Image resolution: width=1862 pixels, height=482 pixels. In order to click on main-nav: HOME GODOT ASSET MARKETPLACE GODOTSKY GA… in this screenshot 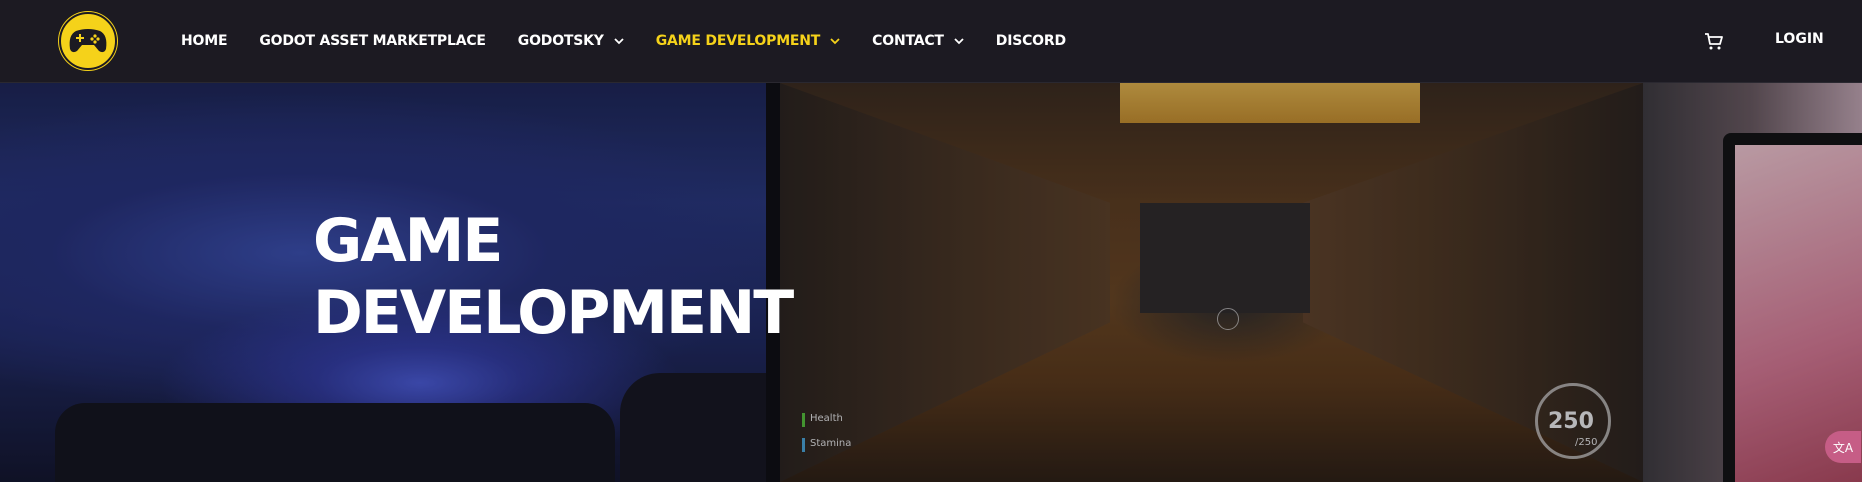, I will do `click(639, 41)`.